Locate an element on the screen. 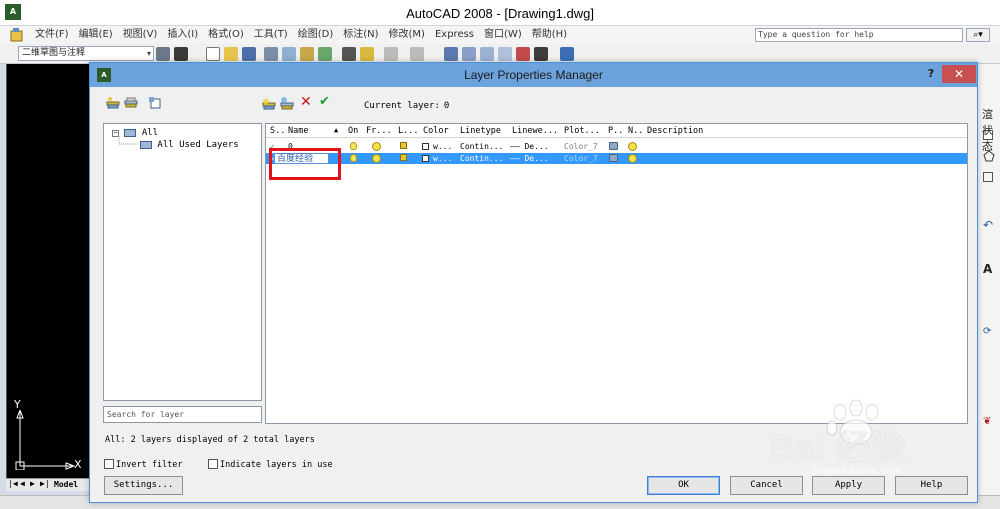  layout-tabs: |◀ ◀ ▶ ▶| Model is located at coordinates (48, 484).